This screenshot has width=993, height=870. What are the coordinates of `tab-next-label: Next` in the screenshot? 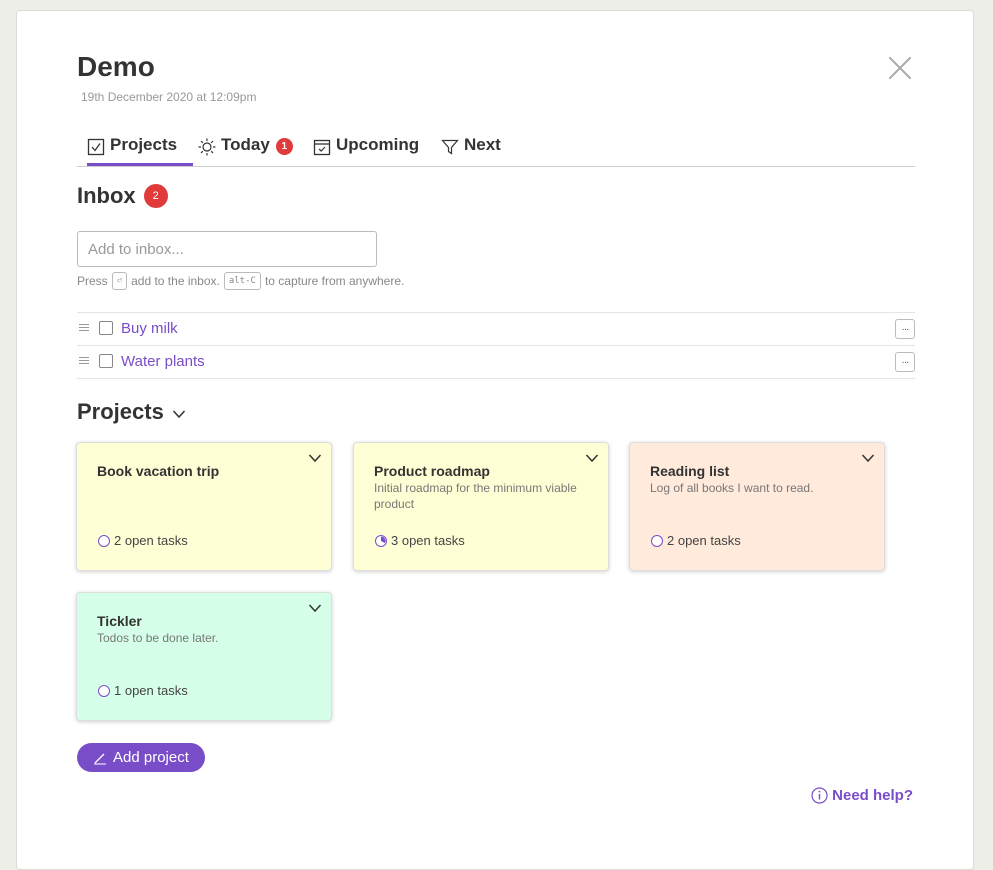 It's located at (482, 144).